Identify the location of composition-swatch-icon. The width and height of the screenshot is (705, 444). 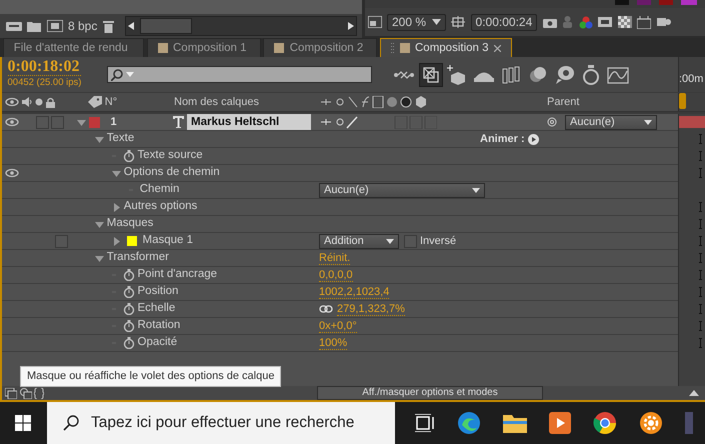
(405, 48).